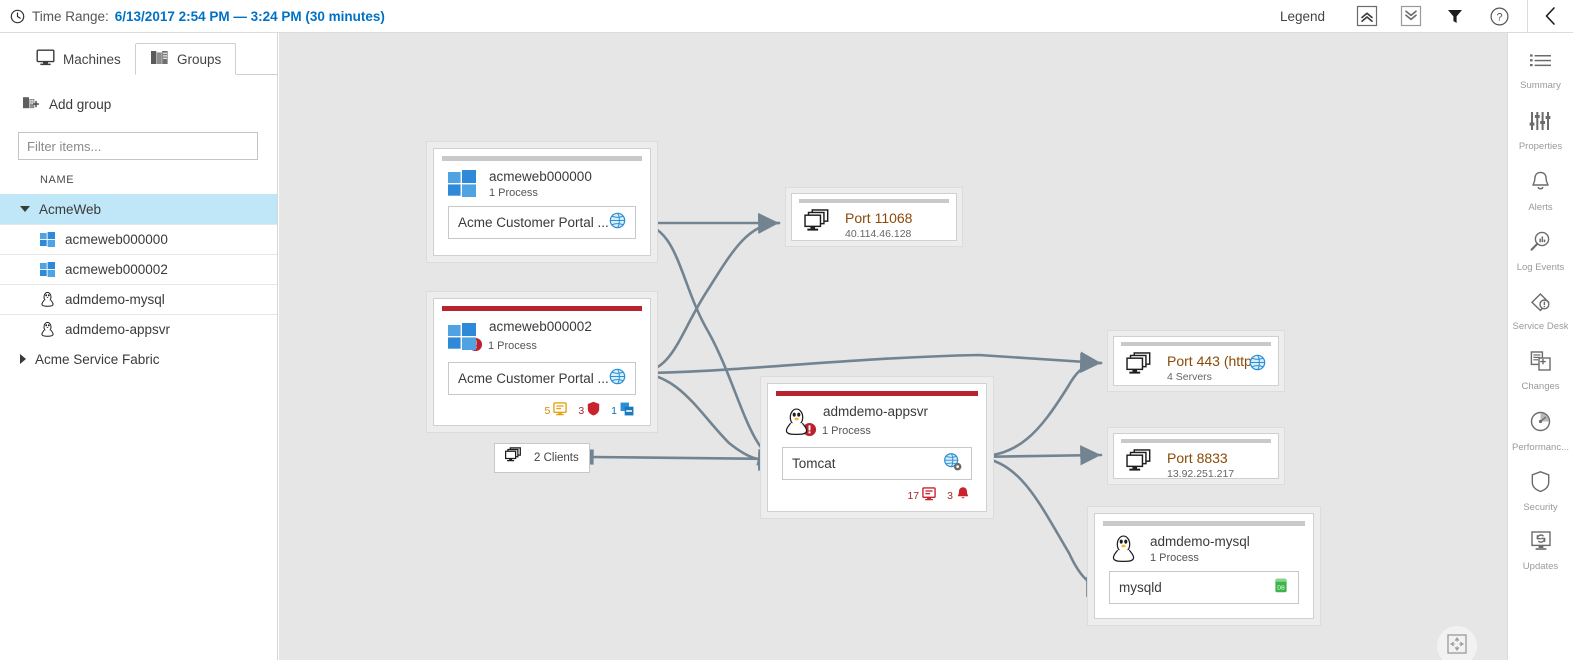 The image size is (1573, 660). Describe the element at coordinates (70, 16) in the screenshot. I see `time-range-label: Time Range:` at that location.